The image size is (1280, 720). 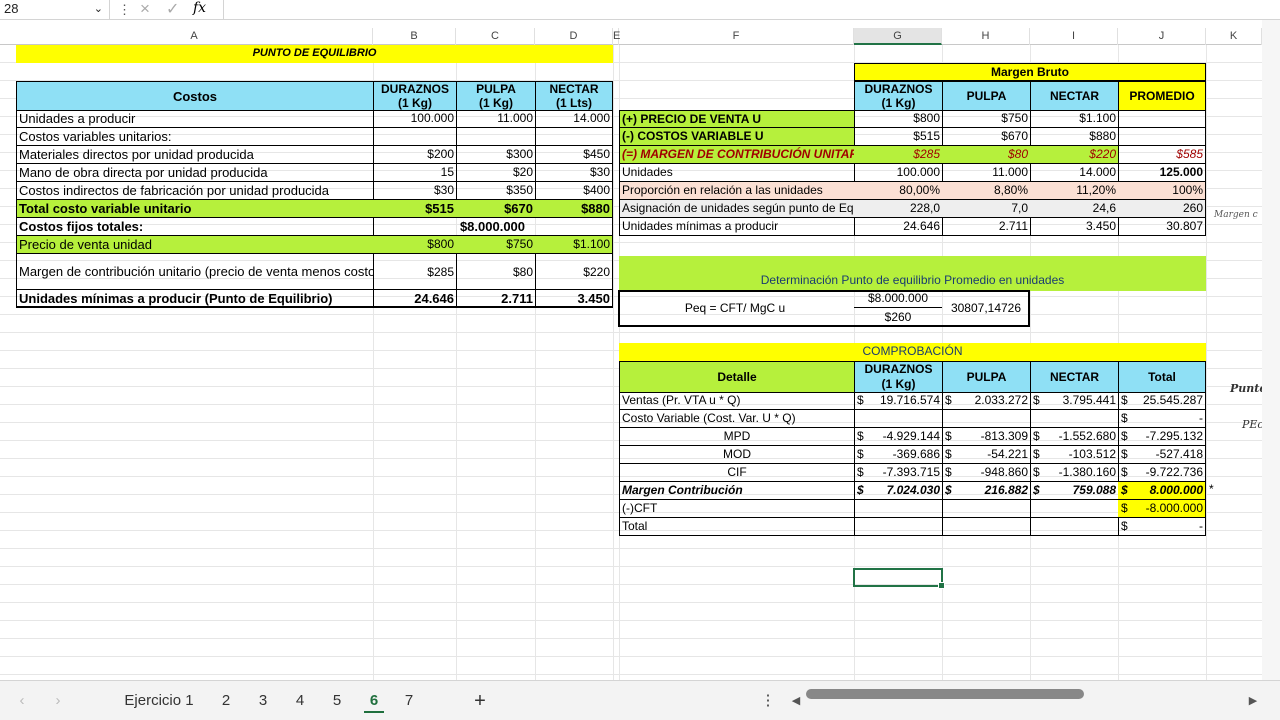 I want to click on cell: $515, so click(x=415, y=209).